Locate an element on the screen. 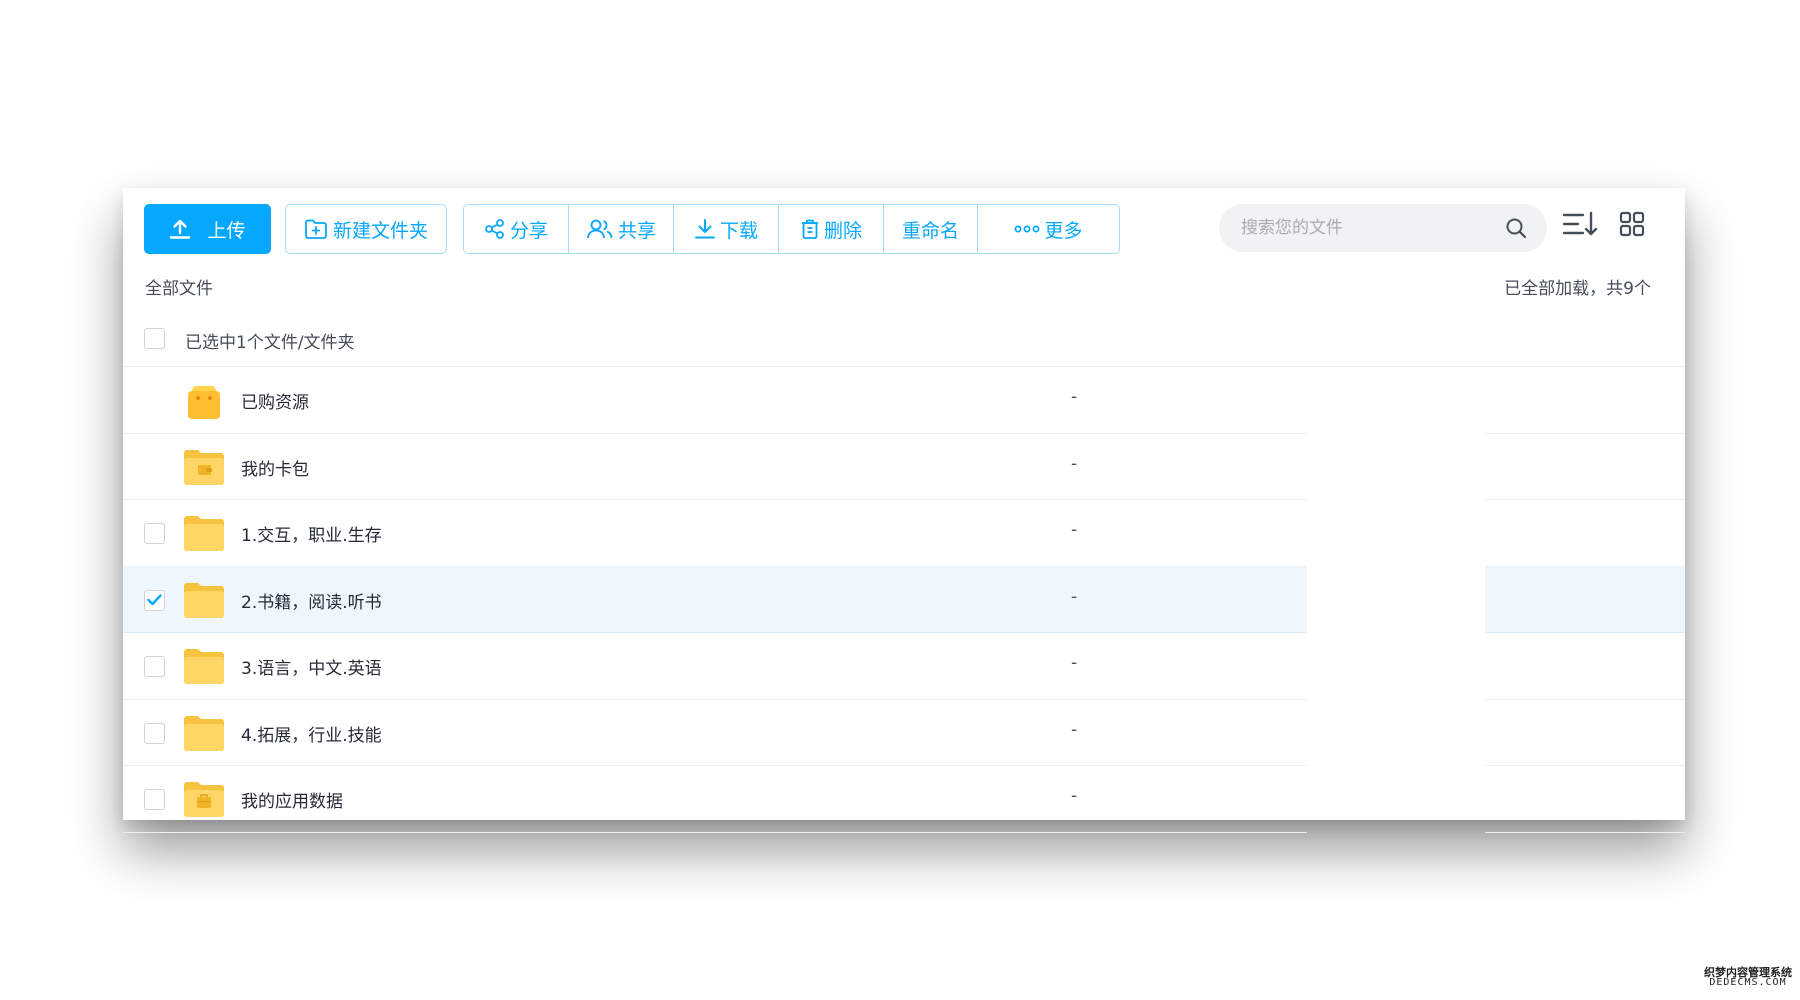 Image resolution: width=1800 pixels, height=1000 pixels. shopping-bag-icon is located at coordinates (204, 403).